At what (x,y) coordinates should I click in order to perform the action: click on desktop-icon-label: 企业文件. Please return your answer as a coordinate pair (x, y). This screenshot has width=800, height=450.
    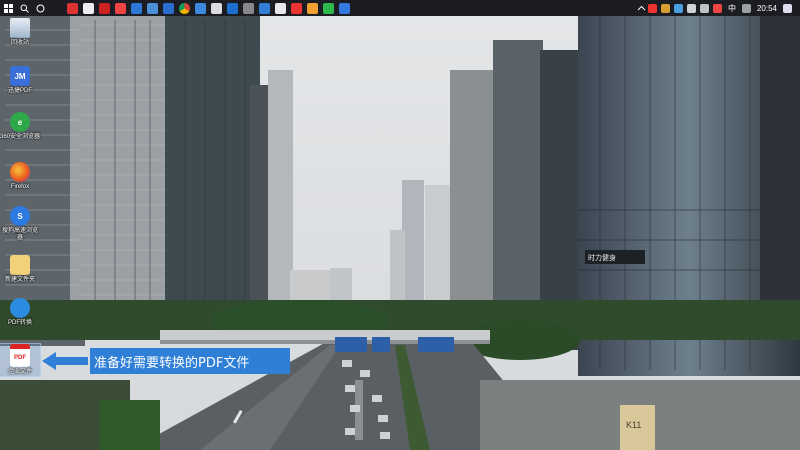
    Looking at the image, I should click on (19, 372).